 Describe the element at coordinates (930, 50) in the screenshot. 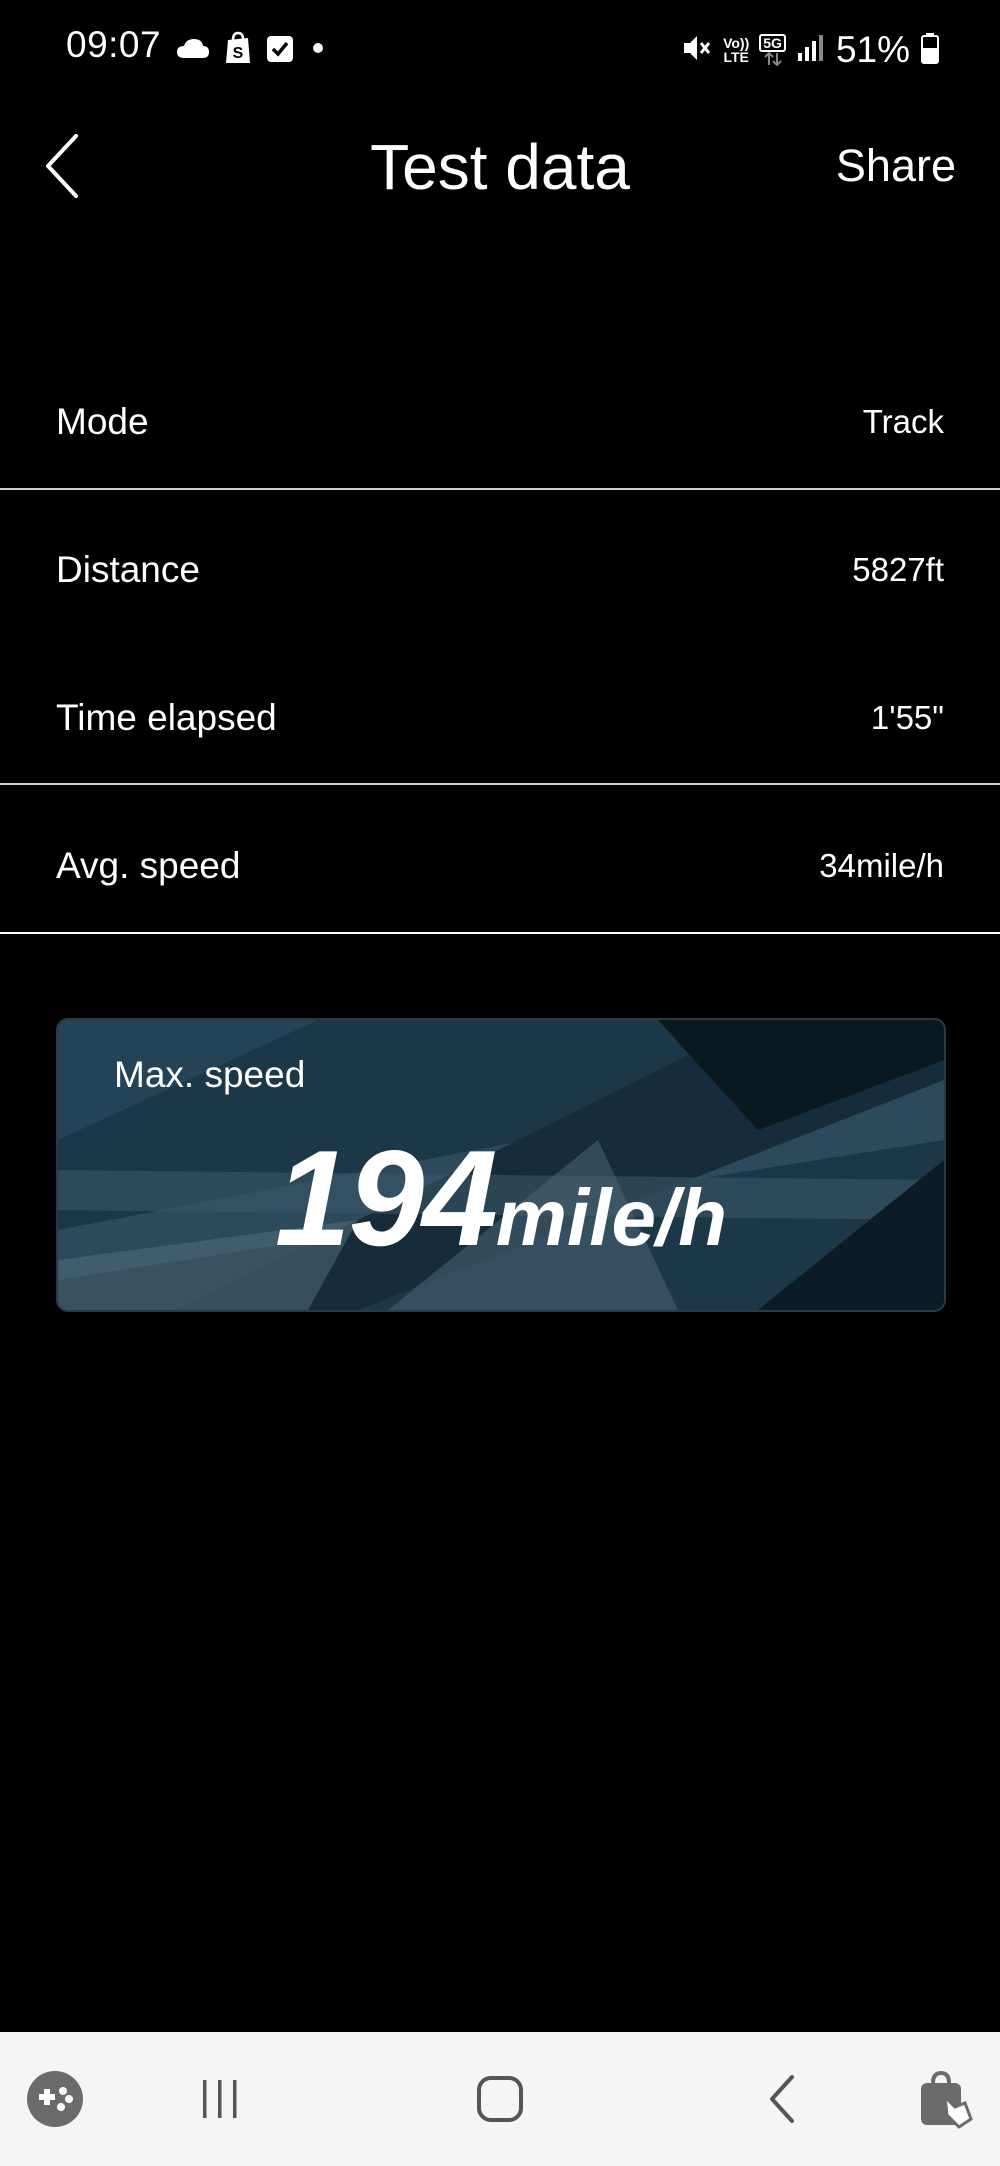

I see `battery-icon` at that location.